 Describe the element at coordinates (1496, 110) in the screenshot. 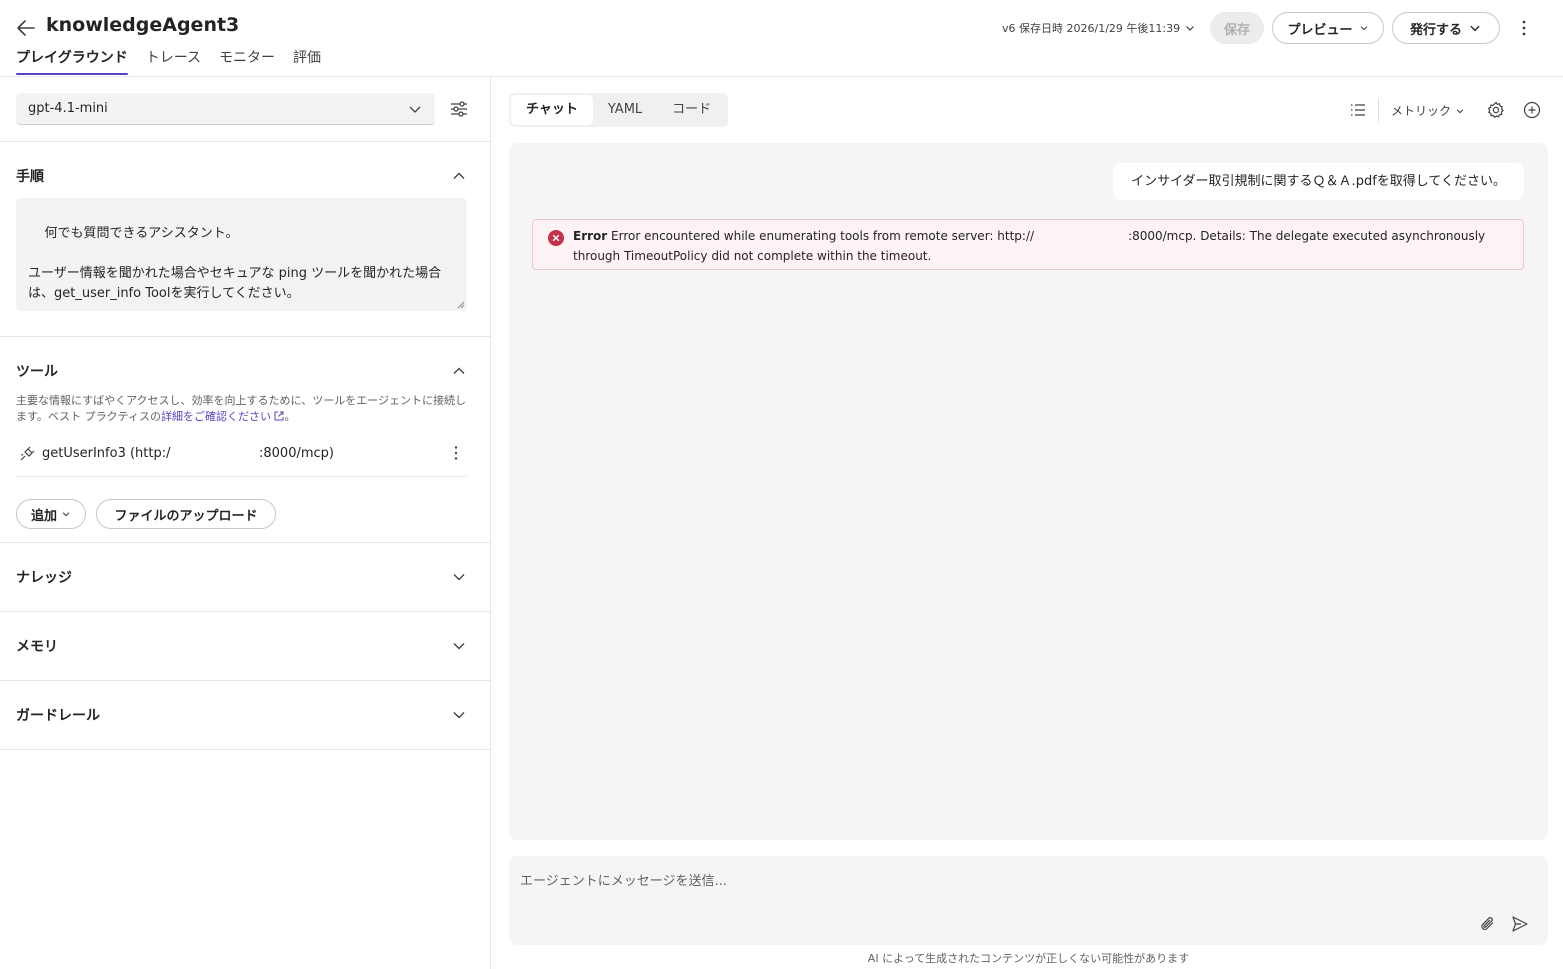

I see `gear-icon` at that location.